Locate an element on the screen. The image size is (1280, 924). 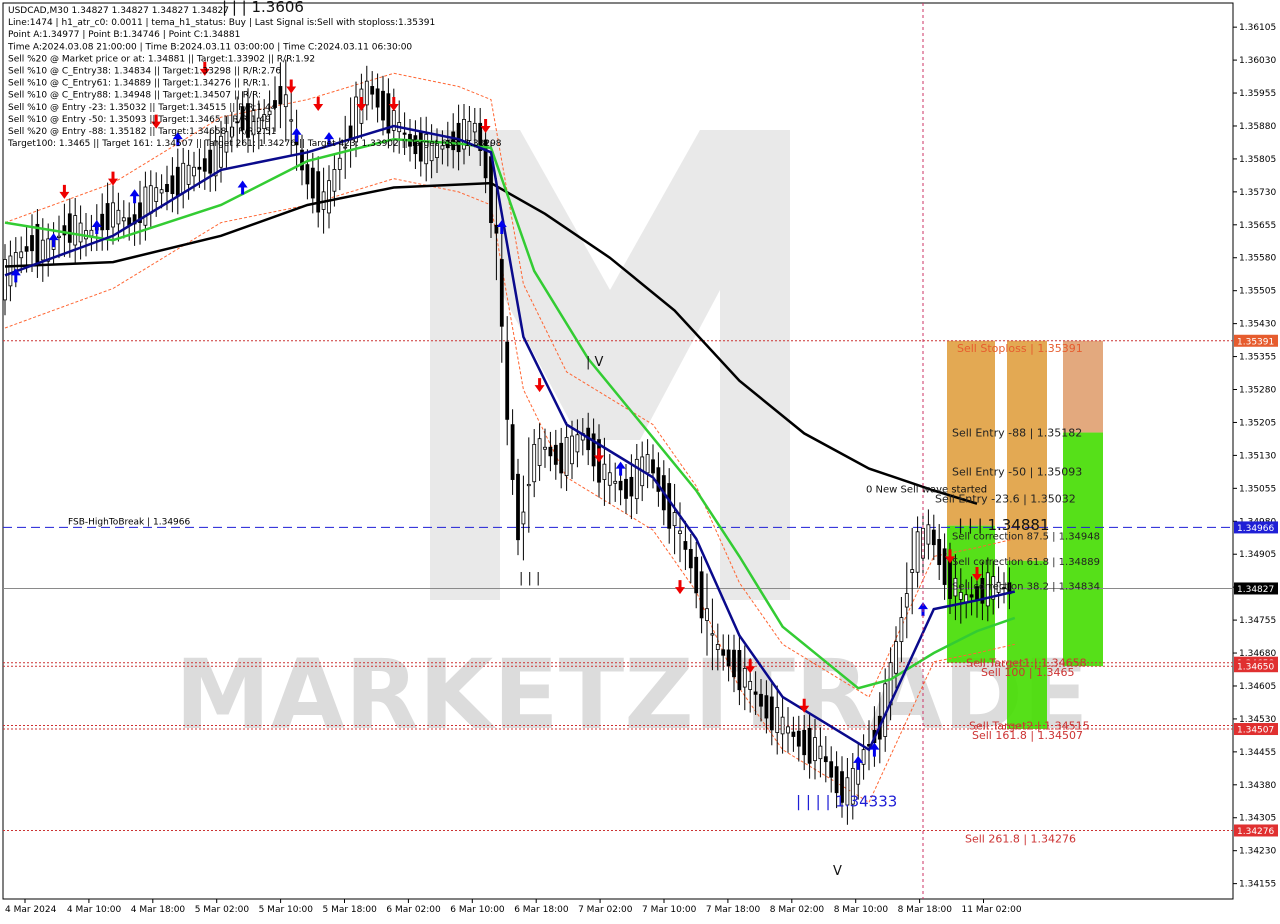
price-tag-label: 1.34650 is located at coordinates (1255, 668).